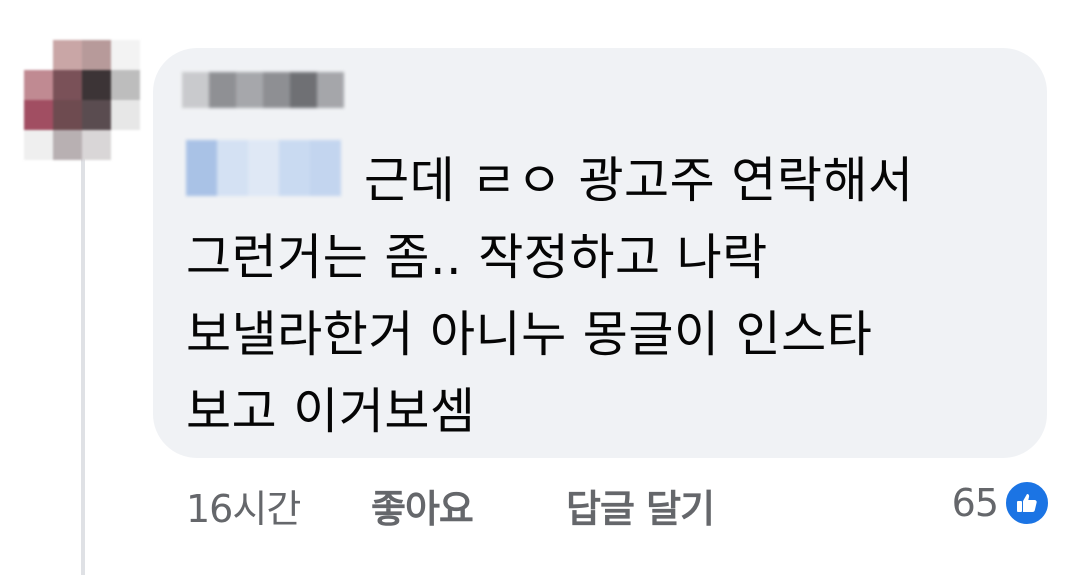 The image size is (1080, 575). Describe the element at coordinates (639, 180) in the screenshot. I see `comment-line: 근데 ㄹㅇ 광고주 연락해서` at that location.